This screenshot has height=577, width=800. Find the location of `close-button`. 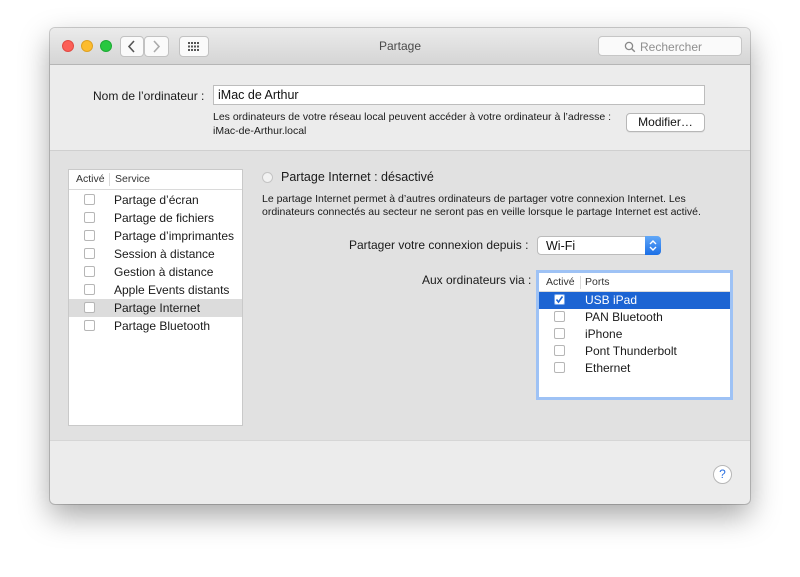

close-button is located at coordinates (68, 46).